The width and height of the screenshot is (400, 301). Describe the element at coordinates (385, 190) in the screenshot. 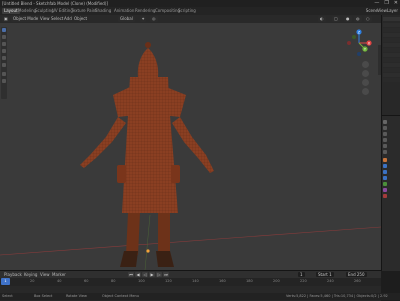

I see `material-props-icon` at that location.